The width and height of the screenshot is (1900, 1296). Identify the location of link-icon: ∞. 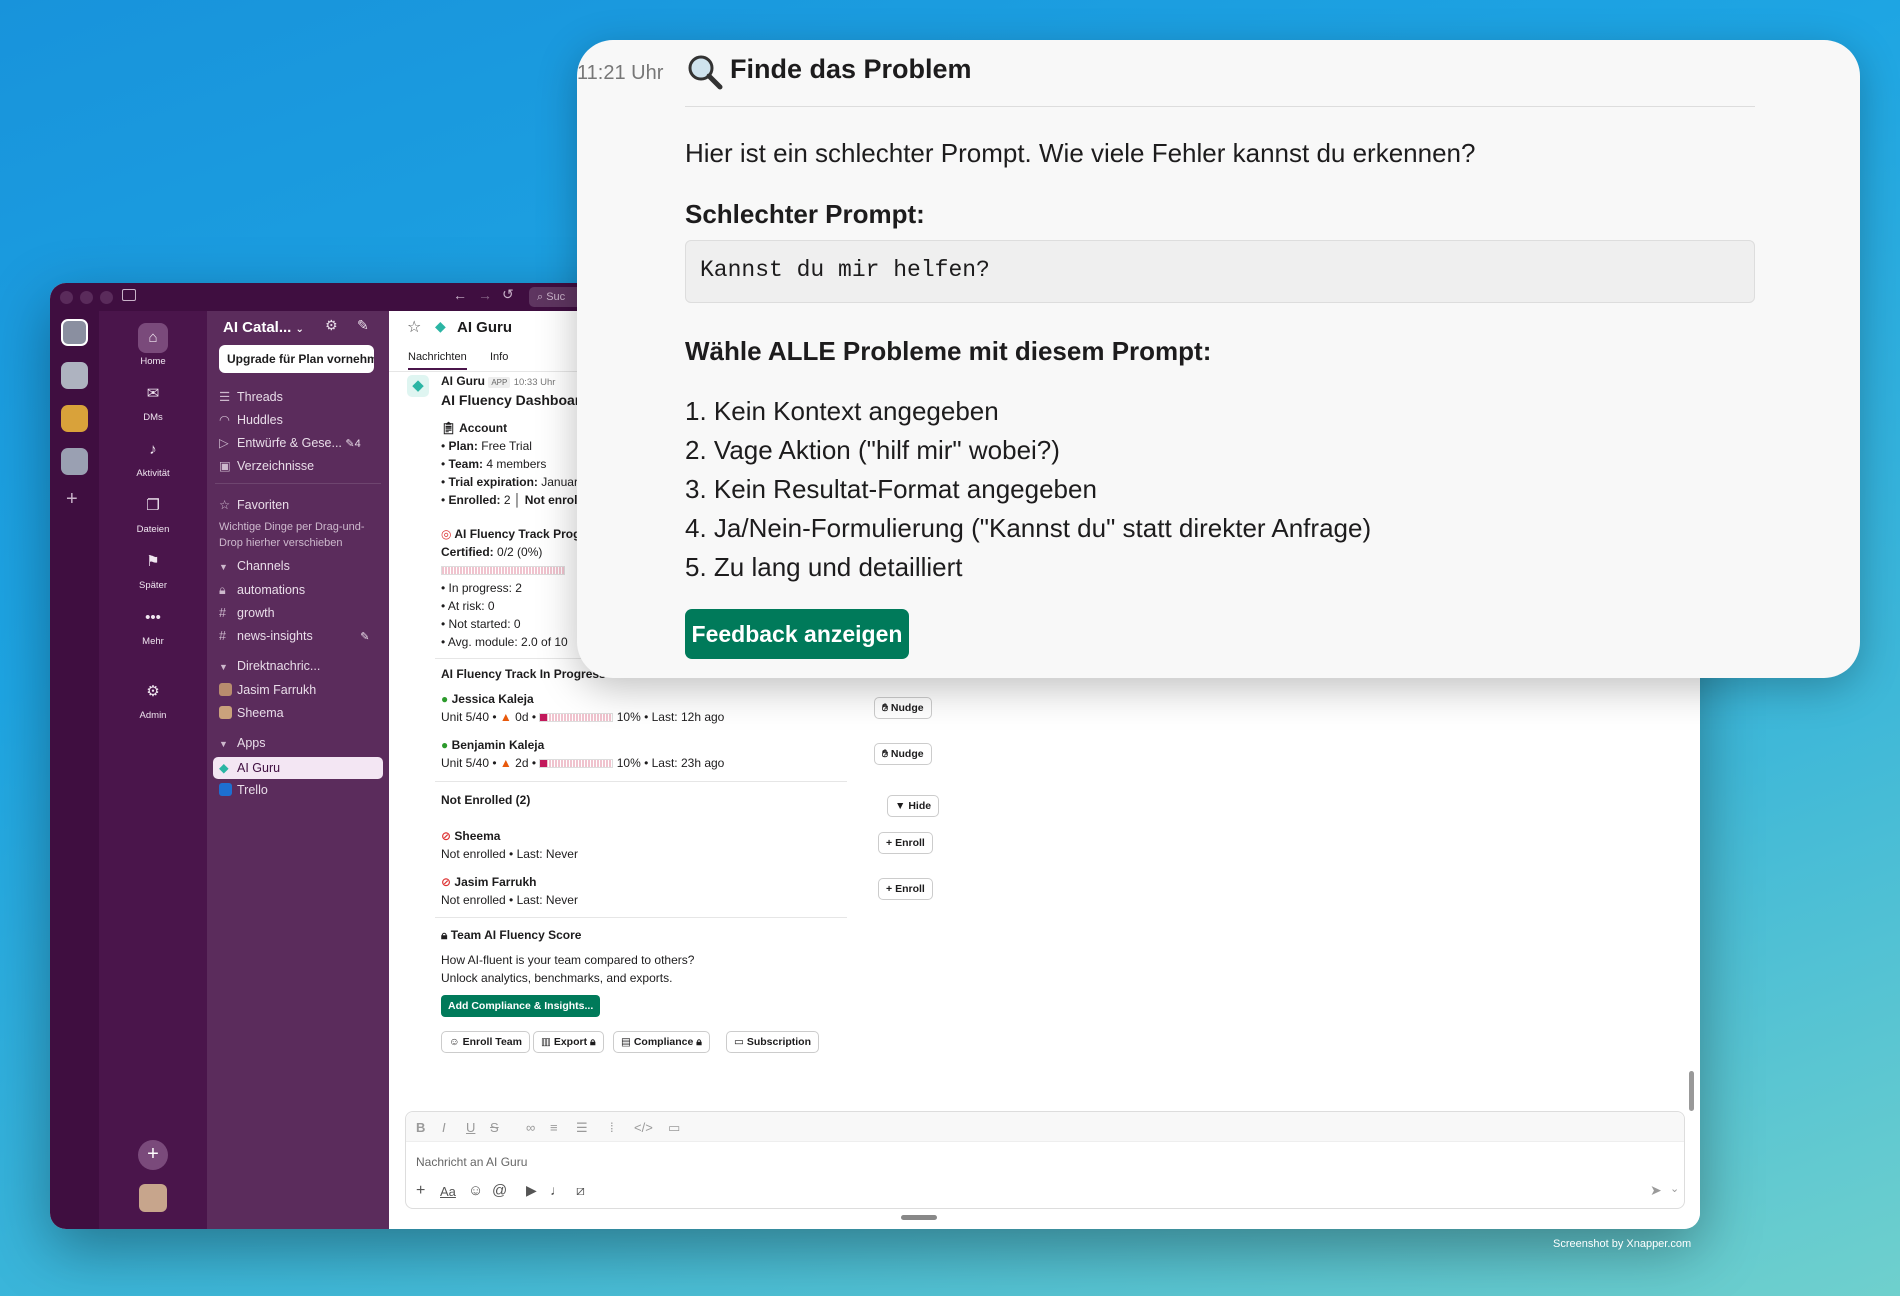
(530, 1127).